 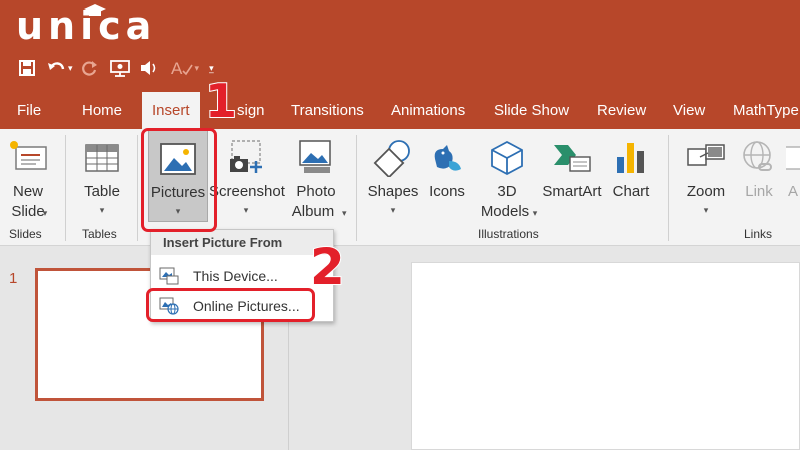 I want to click on graduation-cap-icon, so click(x=95, y=10).